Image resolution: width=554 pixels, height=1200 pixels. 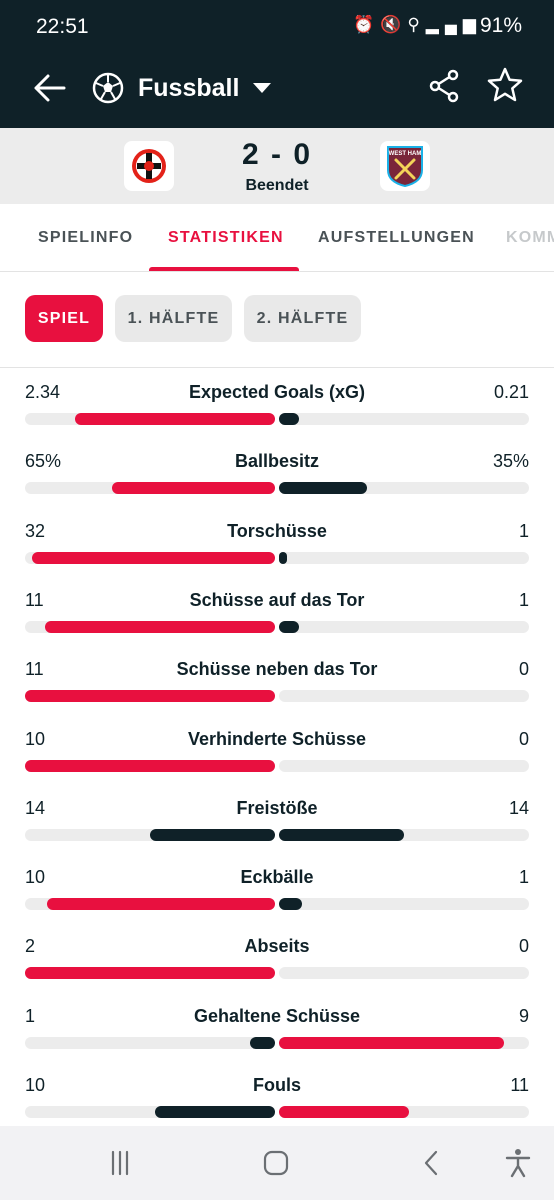 I want to click on tab-statistiken: STATISTIKEN, so click(x=226, y=238).